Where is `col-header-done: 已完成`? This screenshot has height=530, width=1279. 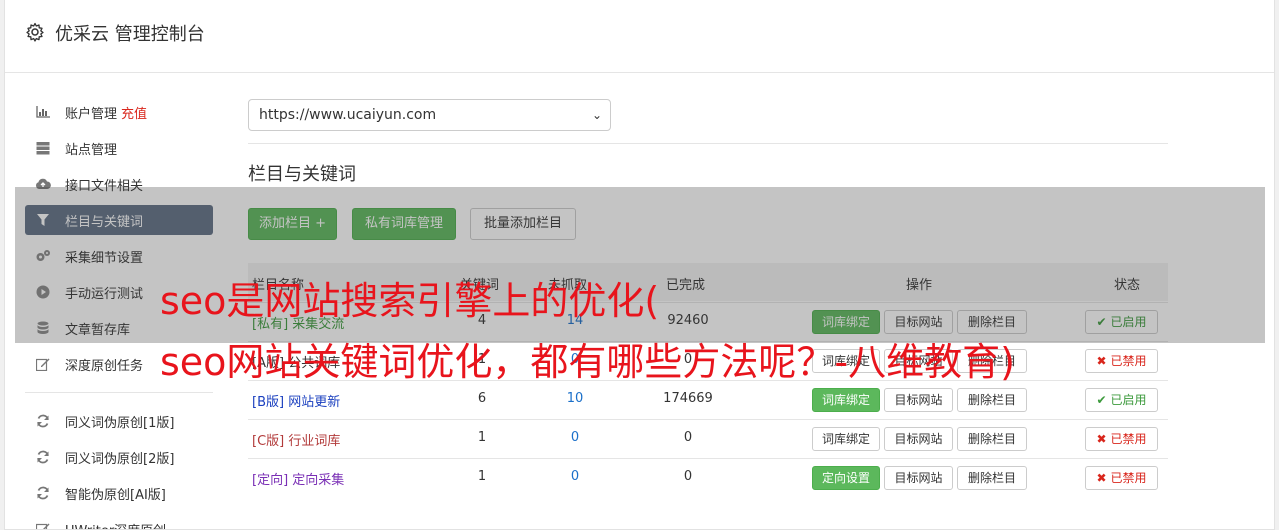
col-header-done: 已完成 is located at coordinates (686, 285).